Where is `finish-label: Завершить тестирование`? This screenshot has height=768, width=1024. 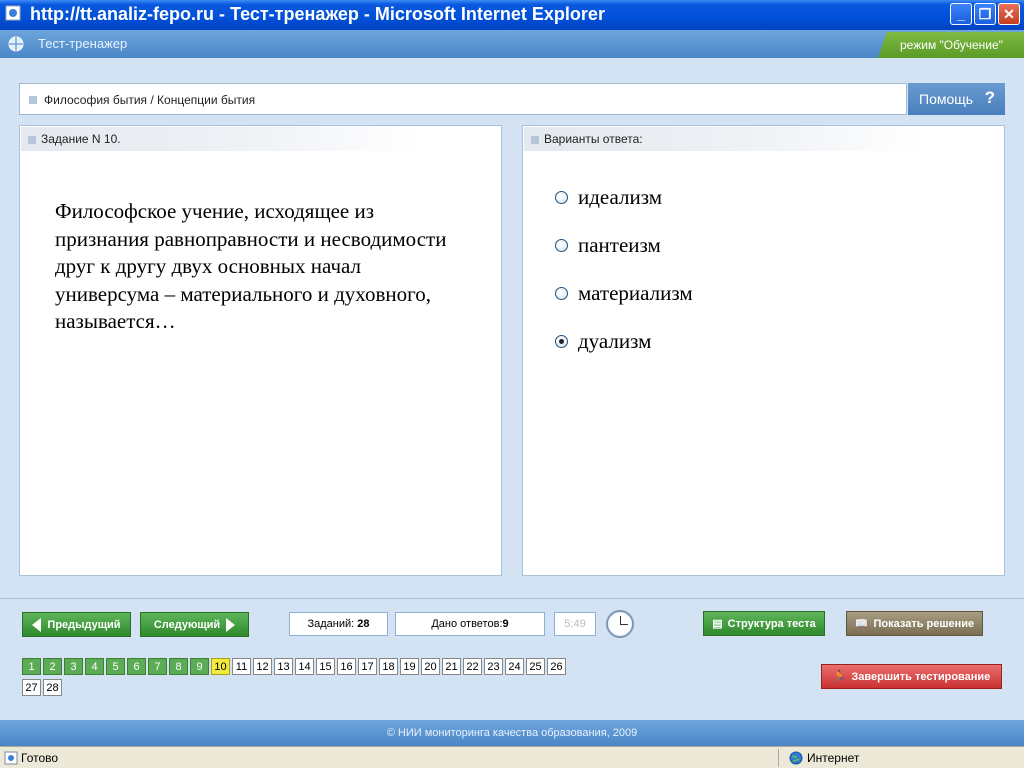 finish-label: Завершить тестирование is located at coordinates (921, 676).